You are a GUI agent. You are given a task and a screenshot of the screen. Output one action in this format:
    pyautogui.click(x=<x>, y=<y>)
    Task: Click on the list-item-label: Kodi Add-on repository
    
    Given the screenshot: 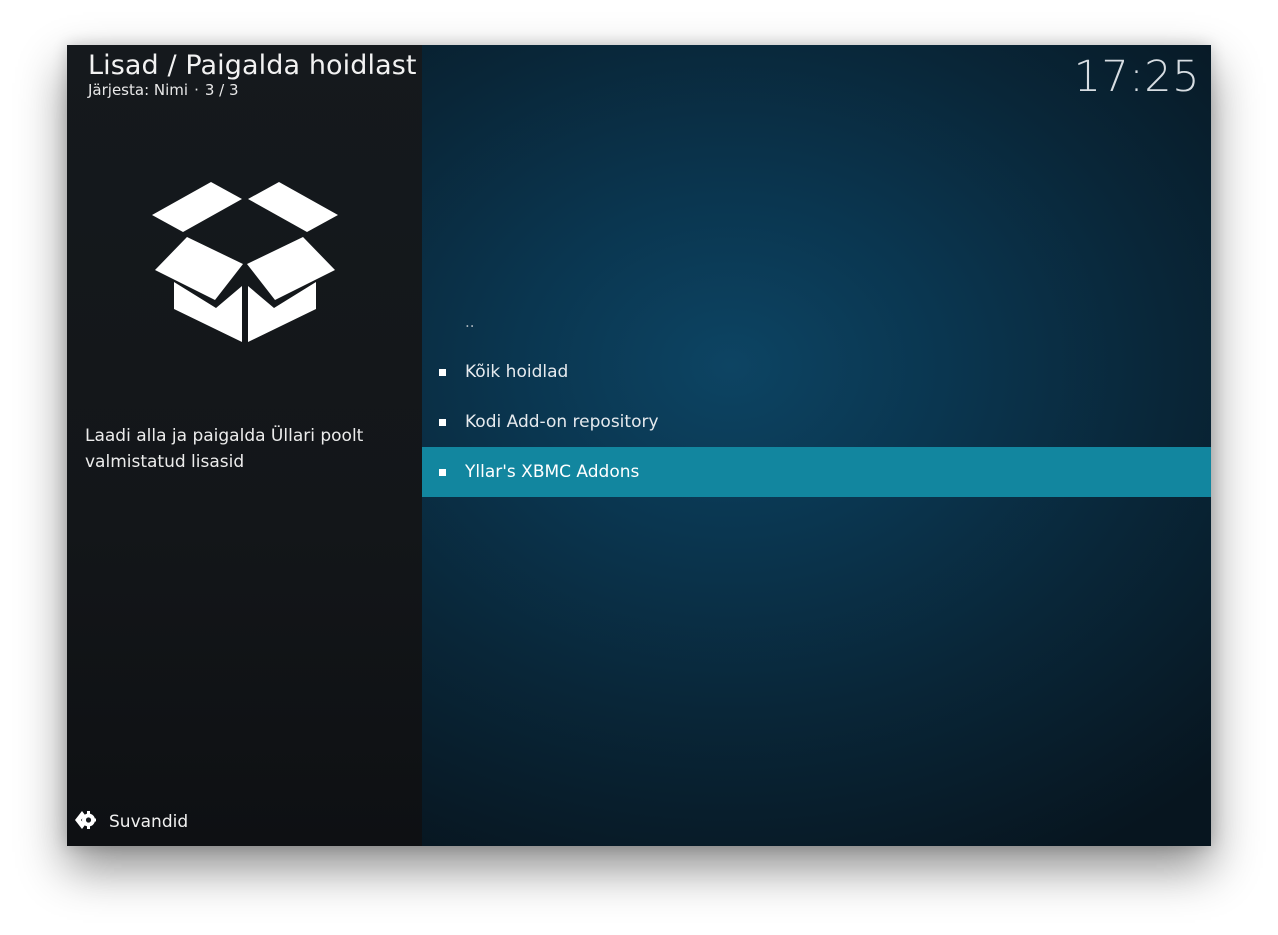 What is the action you would take?
    pyautogui.click(x=562, y=422)
    